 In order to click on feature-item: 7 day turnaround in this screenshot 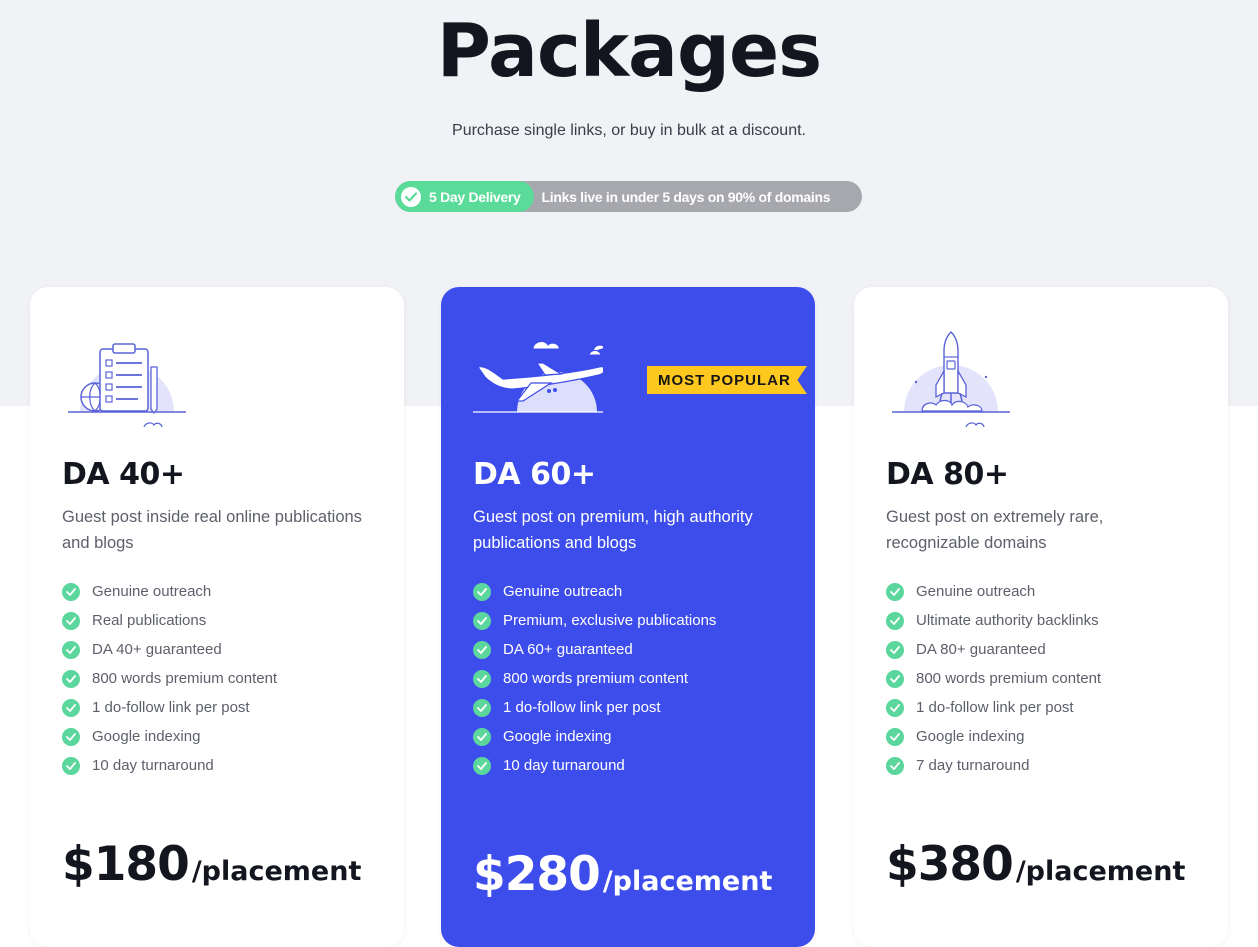, I will do `click(993, 765)`.